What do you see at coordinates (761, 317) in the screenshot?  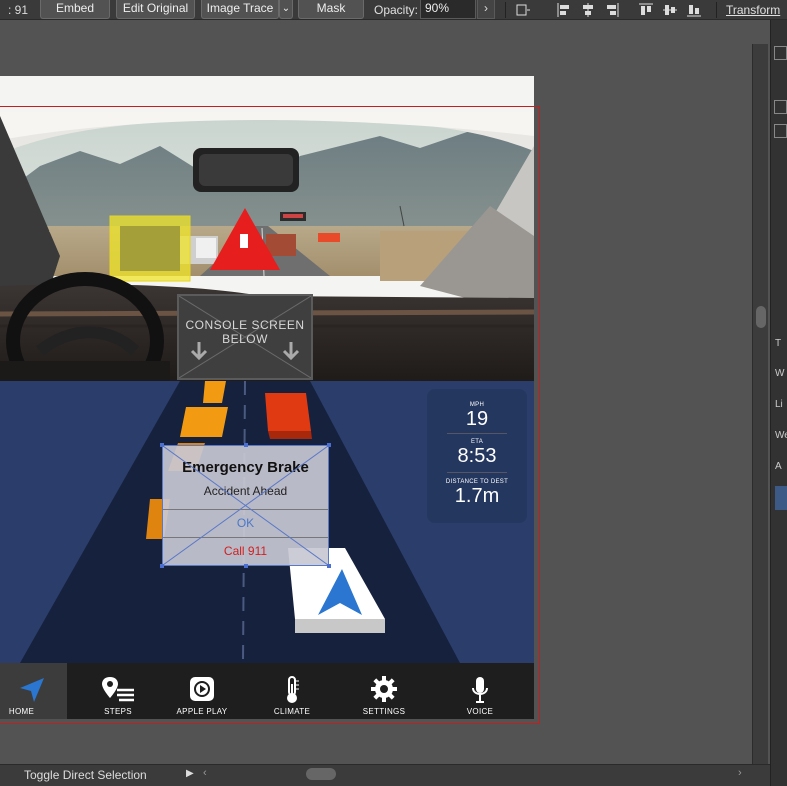 I see `scroll-thumb` at bounding box center [761, 317].